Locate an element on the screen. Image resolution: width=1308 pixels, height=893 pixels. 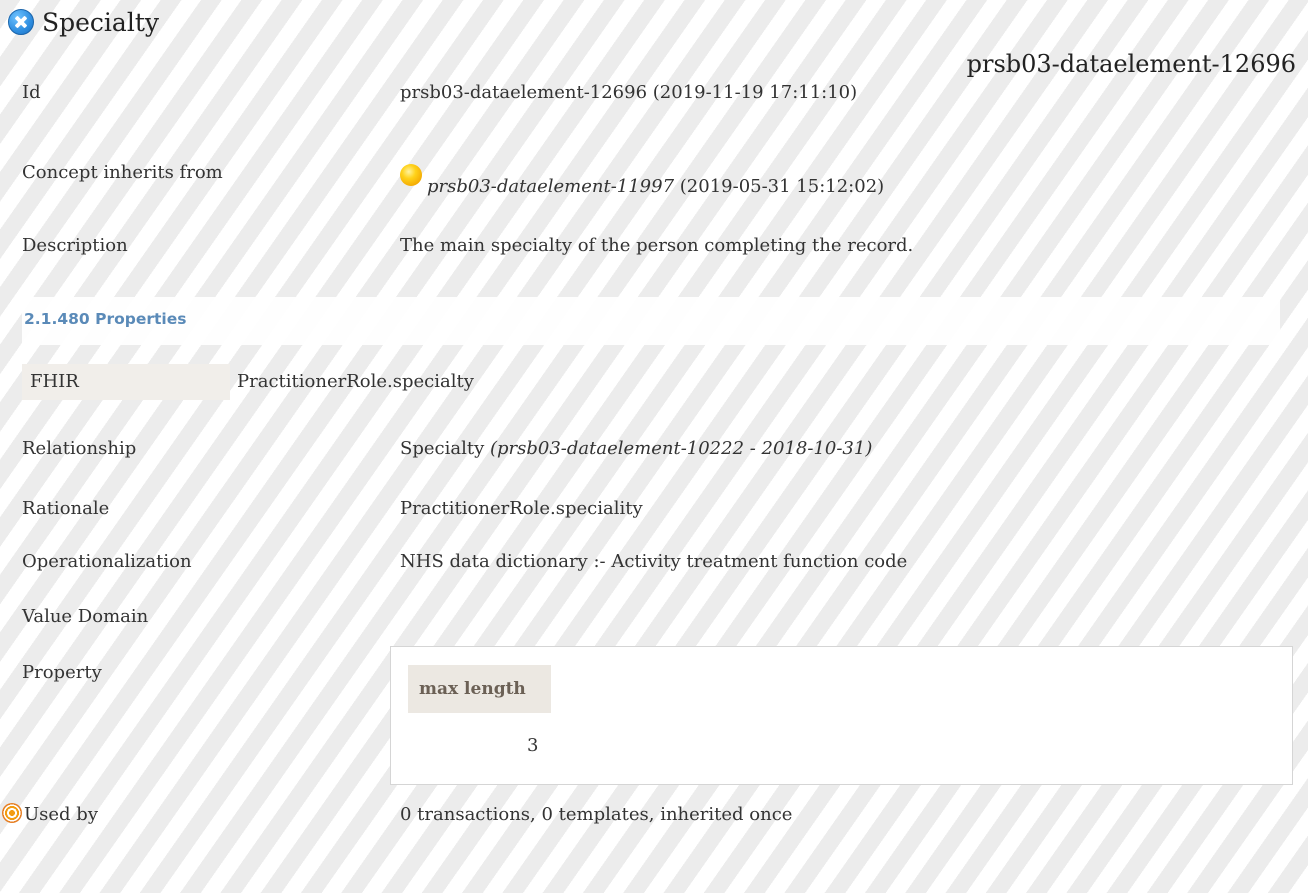
id-label: Id is located at coordinates (31, 92).